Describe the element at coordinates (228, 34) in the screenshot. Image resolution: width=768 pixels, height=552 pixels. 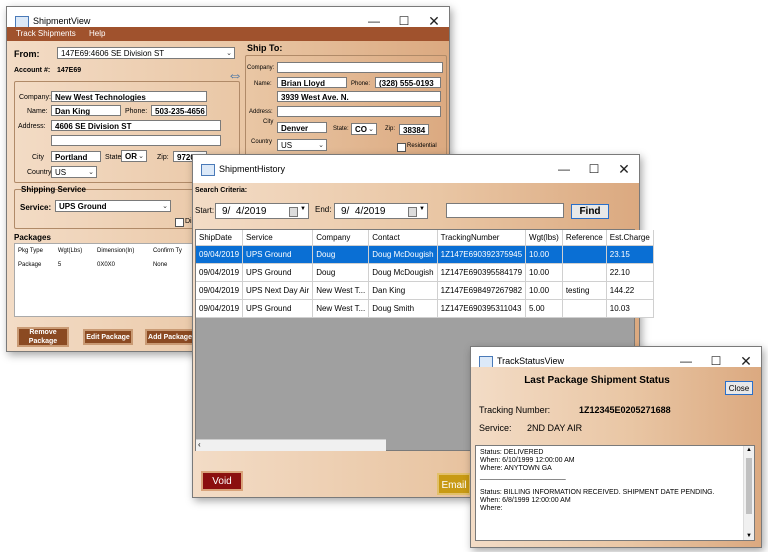
I see `menu-bar: Track Shipments Help` at that location.